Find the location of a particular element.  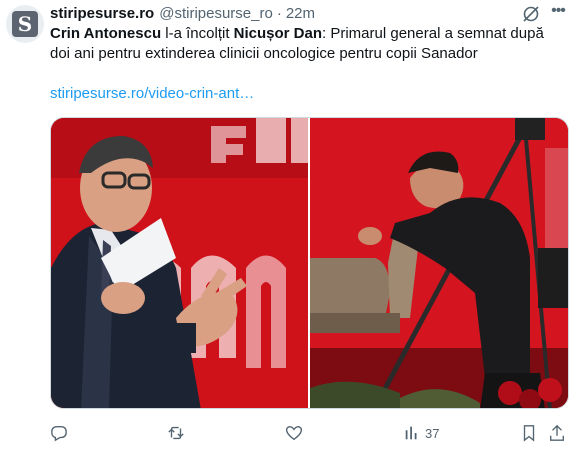

like-icon is located at coordinates (294, 433).